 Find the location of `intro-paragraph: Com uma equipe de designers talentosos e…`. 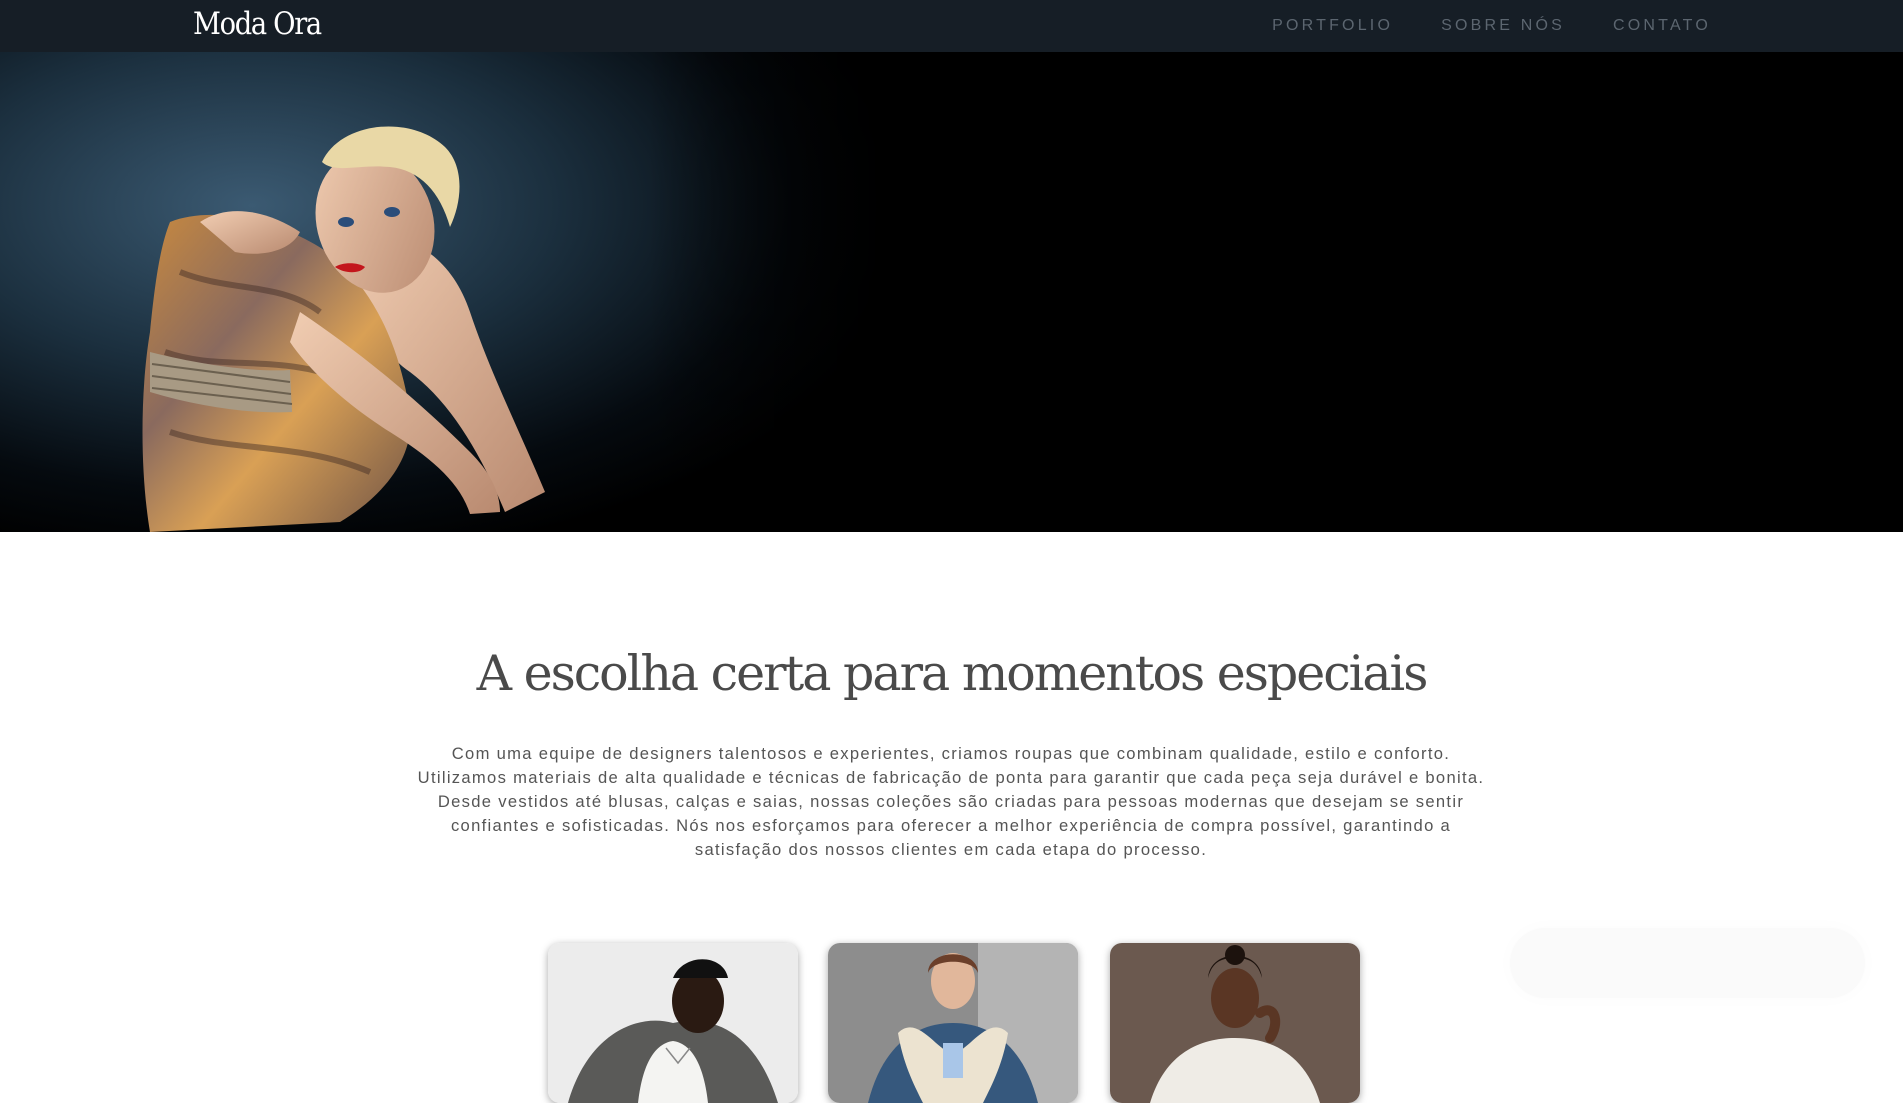

intro-paragraph: Com uma equipe de designers talentosos e… is located at coordinates (951, 801).